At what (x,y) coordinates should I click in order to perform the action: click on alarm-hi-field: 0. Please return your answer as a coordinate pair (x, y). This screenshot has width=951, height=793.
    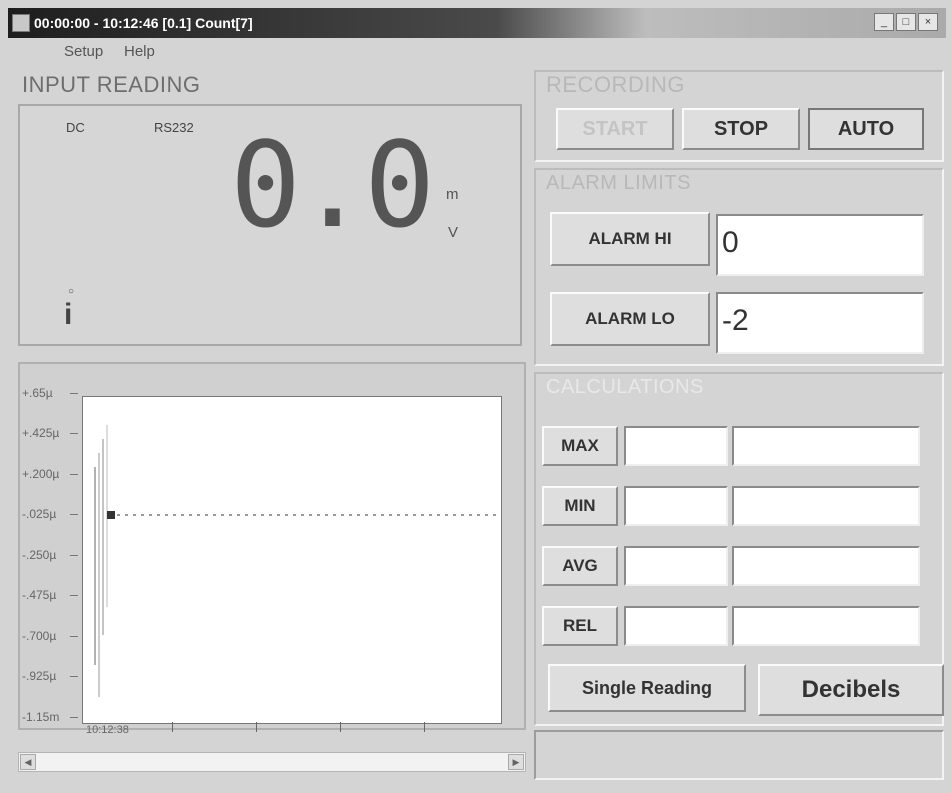
    Looking at the image, I should click on (820, 245).